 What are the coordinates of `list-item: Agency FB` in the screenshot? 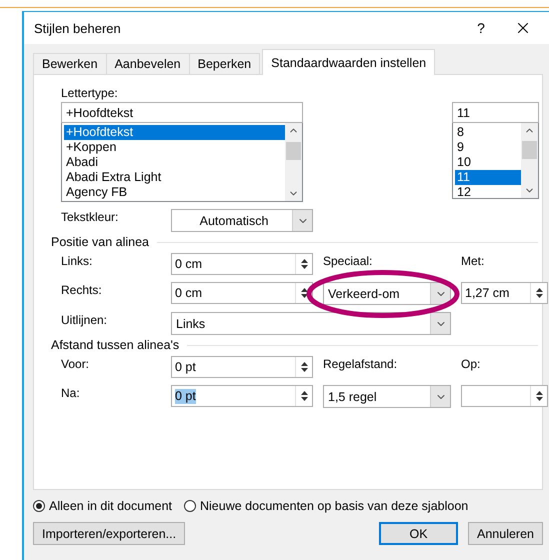 It's located at (174, 192).